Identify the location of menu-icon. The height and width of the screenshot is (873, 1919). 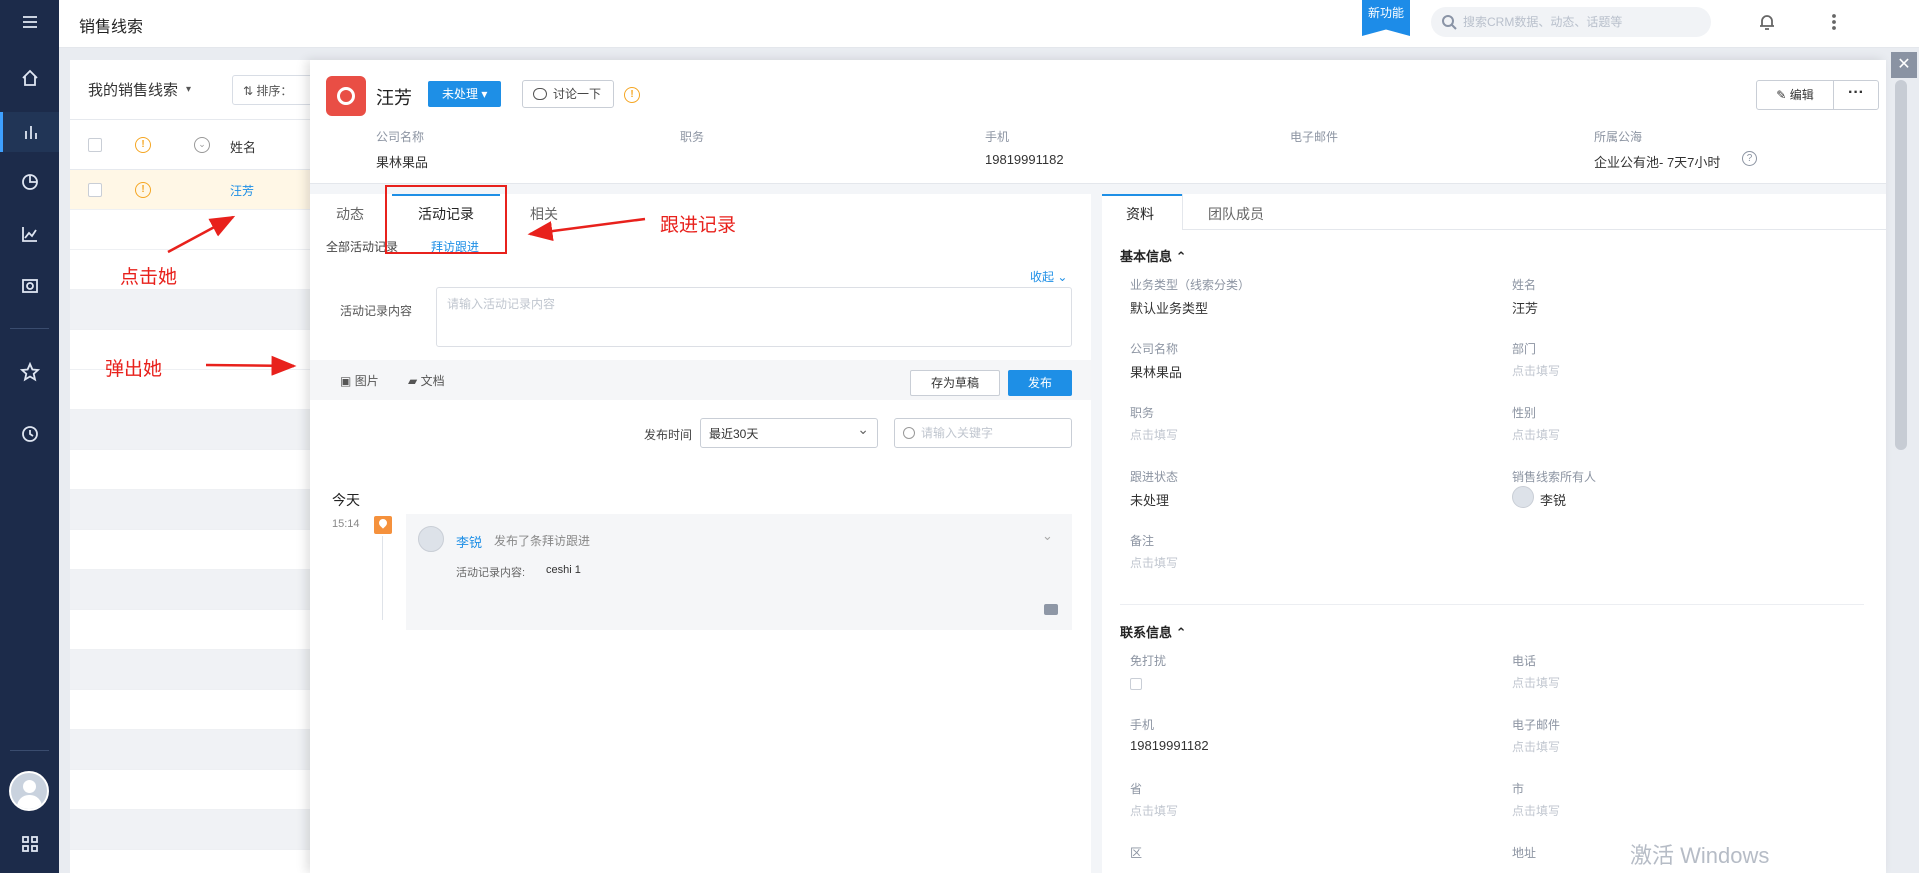
(29, 22).